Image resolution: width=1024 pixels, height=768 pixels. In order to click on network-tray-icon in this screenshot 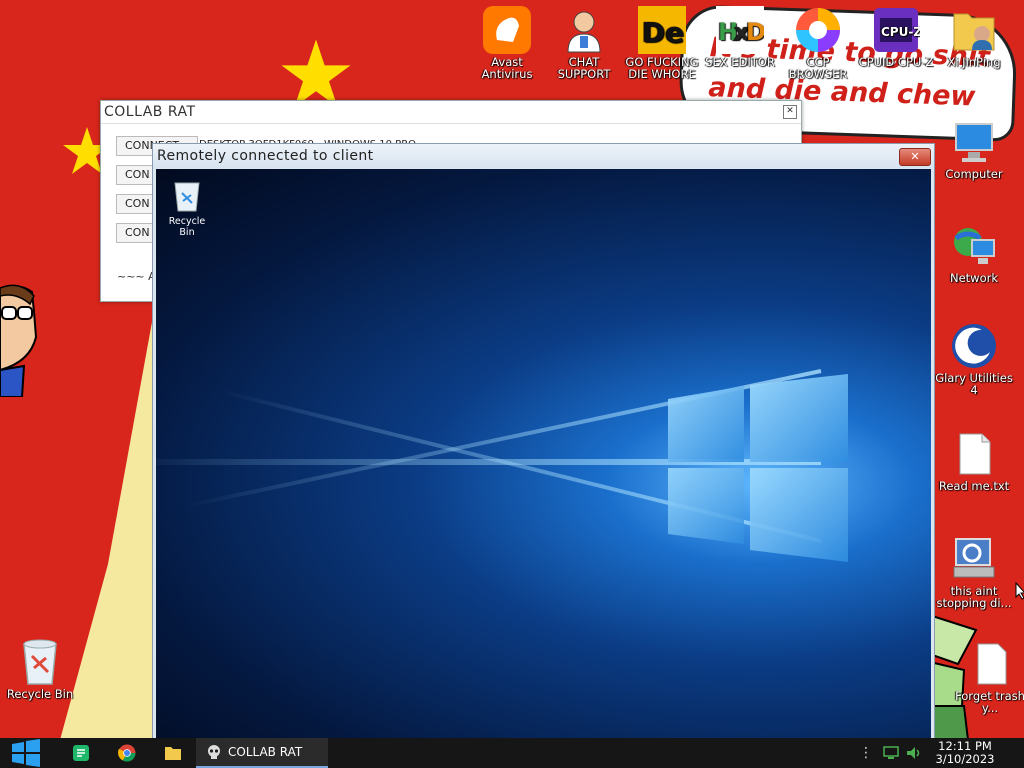, I will do `click(891, 753)`.